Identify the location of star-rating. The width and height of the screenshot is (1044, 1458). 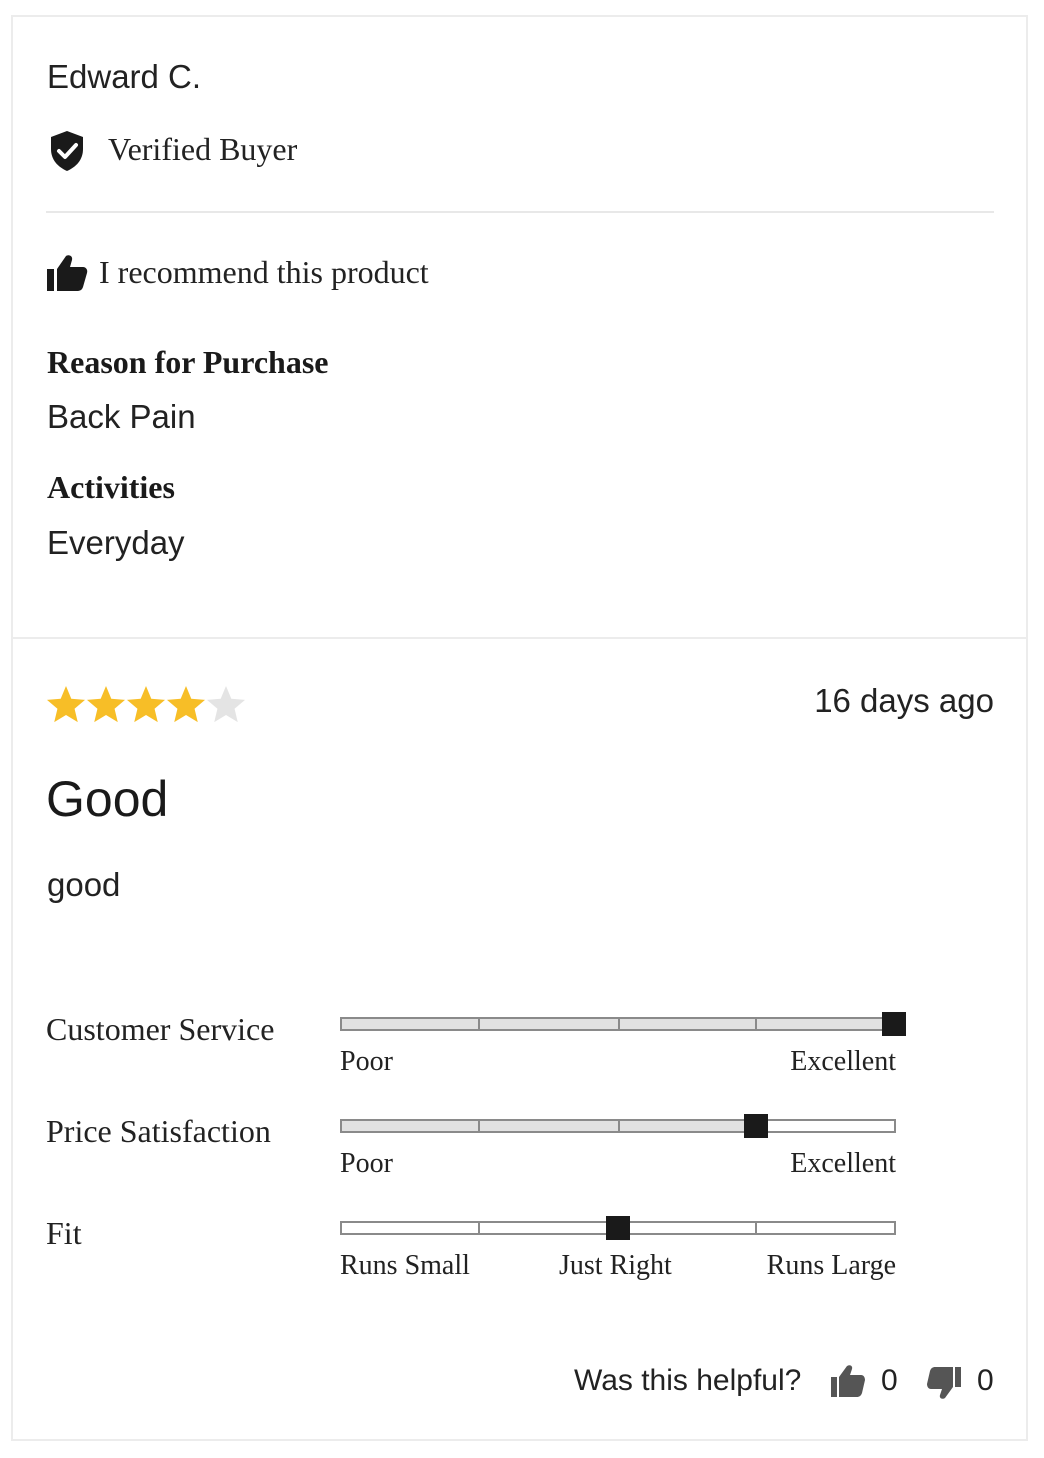
(146, 704).